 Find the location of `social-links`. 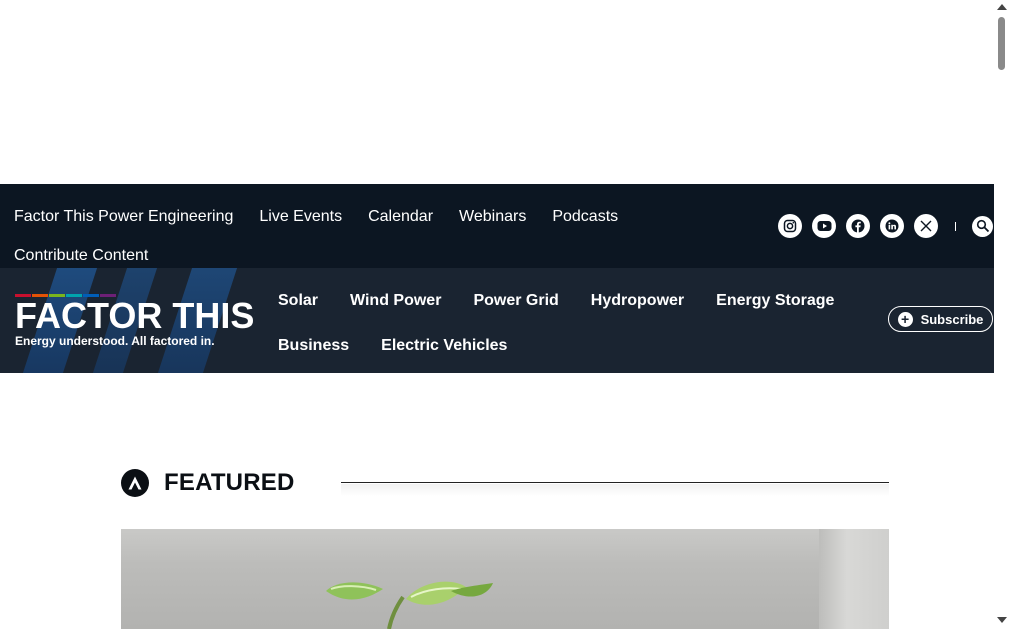

social-links is located at coordinates (888, 226).